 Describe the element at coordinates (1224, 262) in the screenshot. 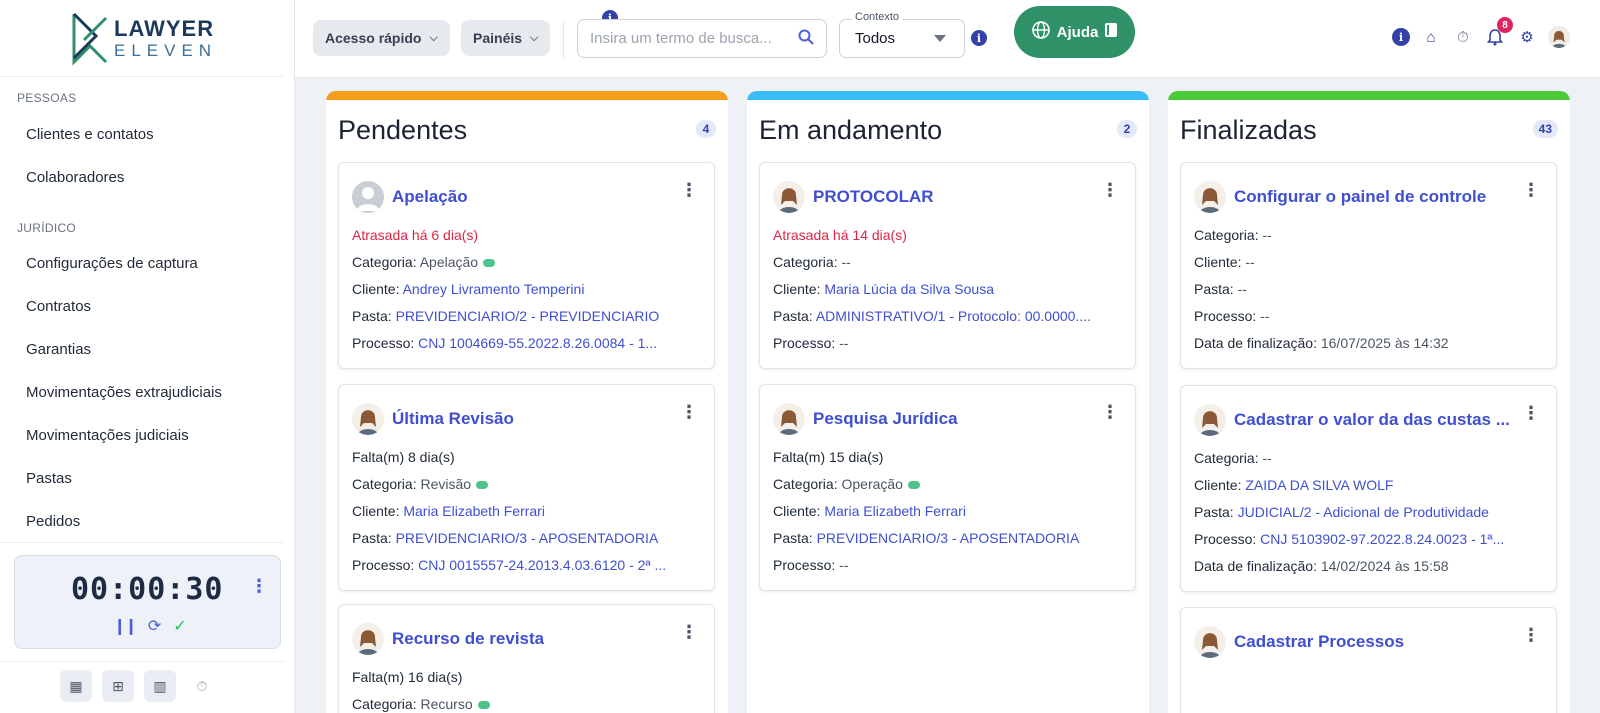

I see `card-client: Cliente: --` at that location.